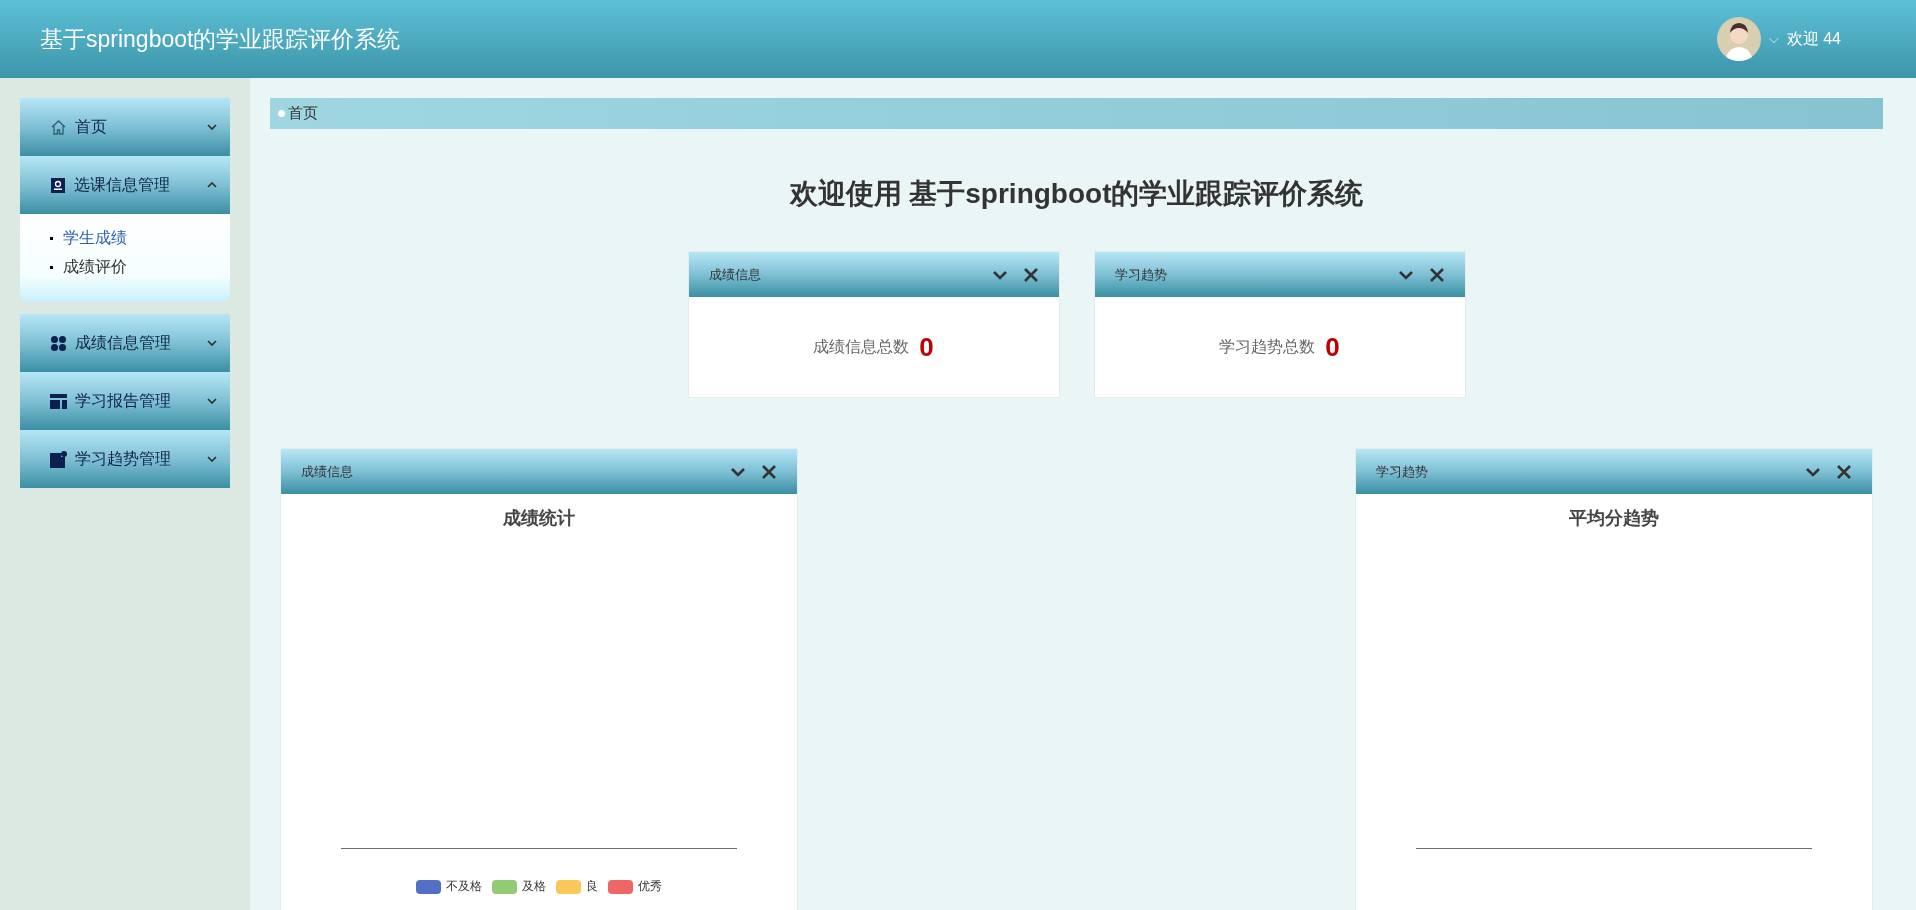 The height and width of the screenshot is (910, 1916). Describe the element at coordinates (1614, 518) in the screenshot. I see `chart-title: 平均分趋势` at that location.